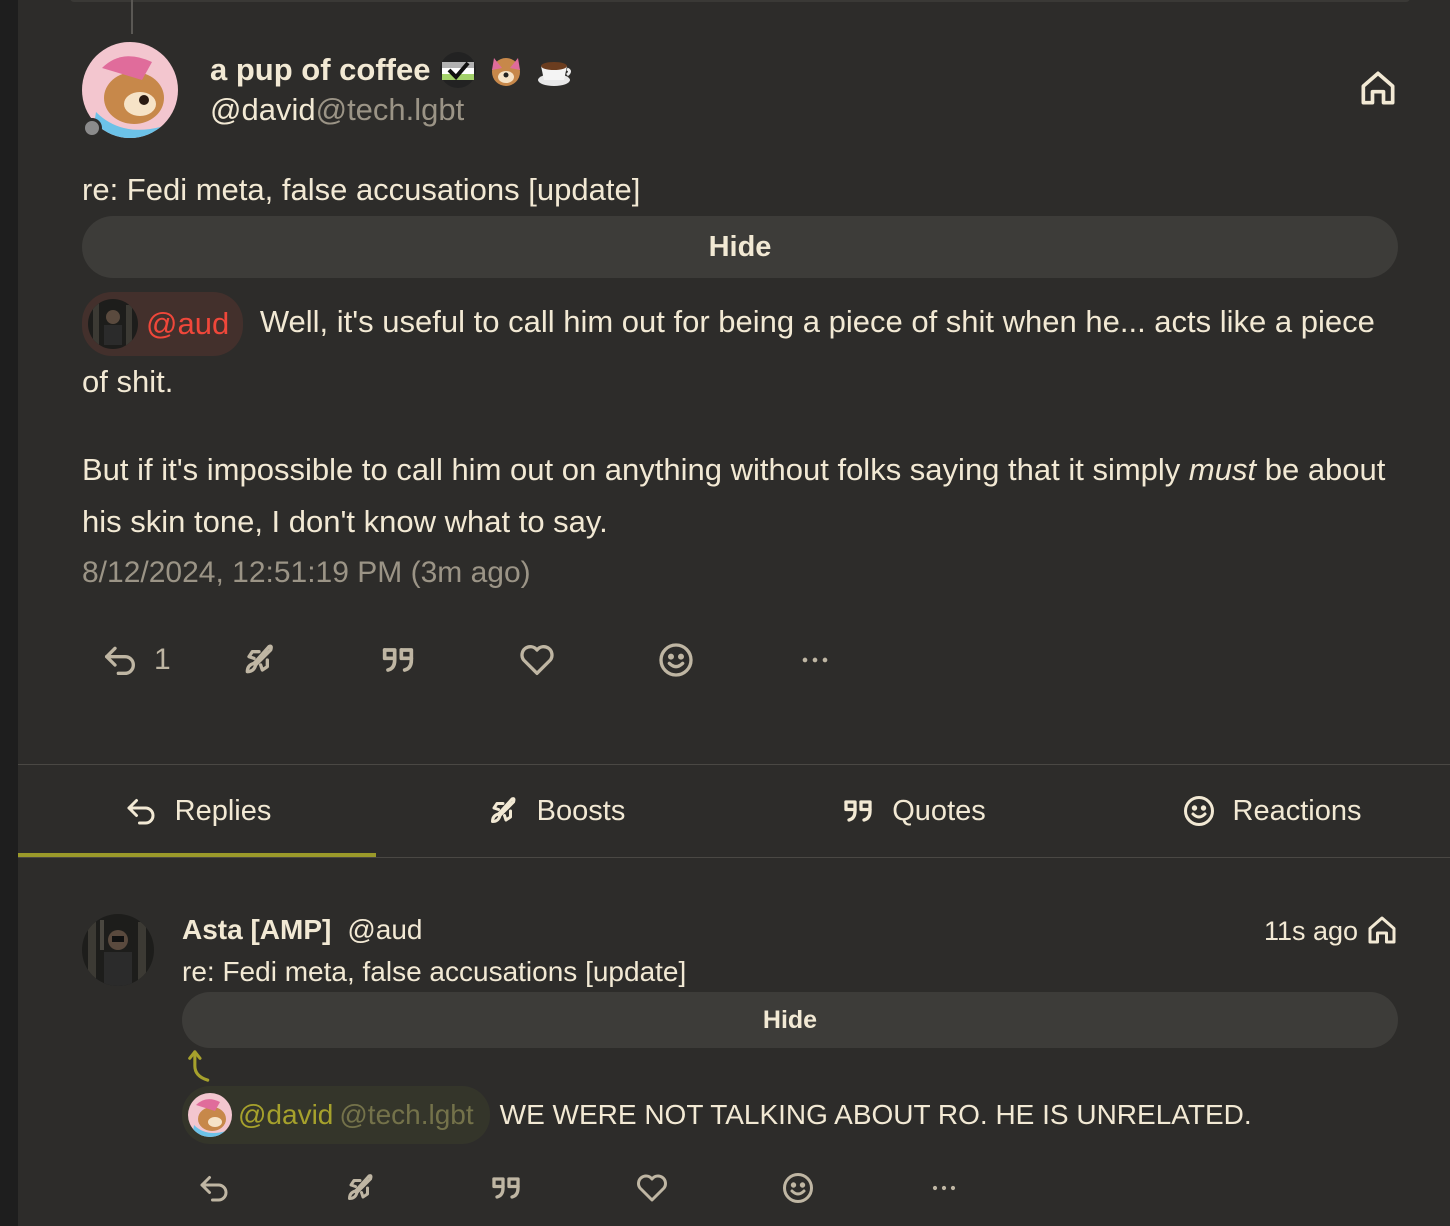 The width and height of the screenshot is (1450, 1226). I want to click on reply-count: 1, so click(162, 659).